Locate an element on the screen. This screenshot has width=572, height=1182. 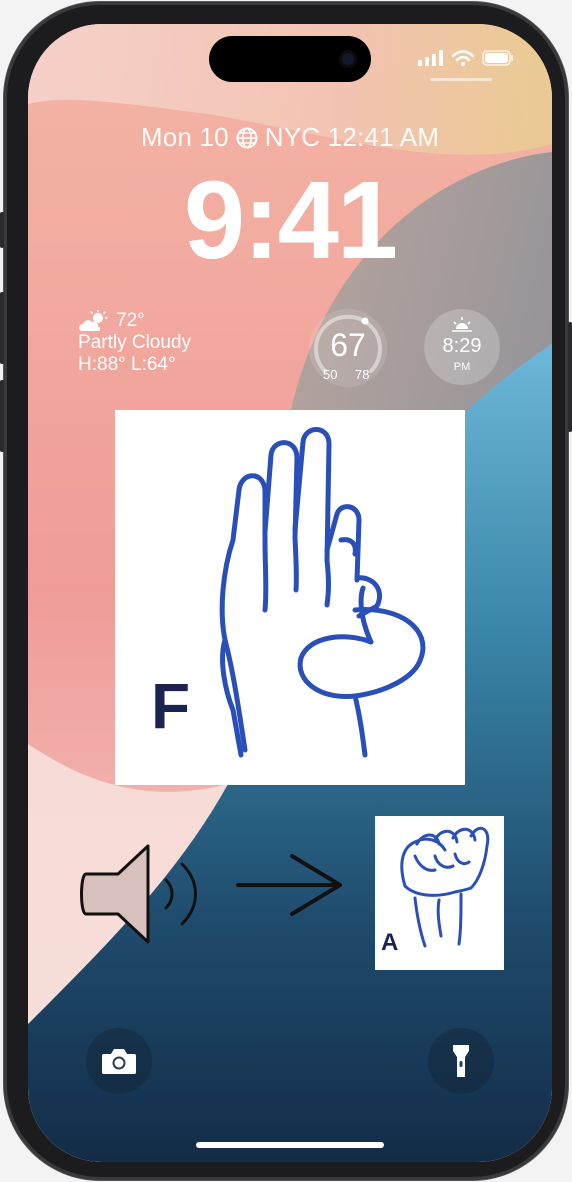
flashlight-button is located at coordinates (461, 1061).